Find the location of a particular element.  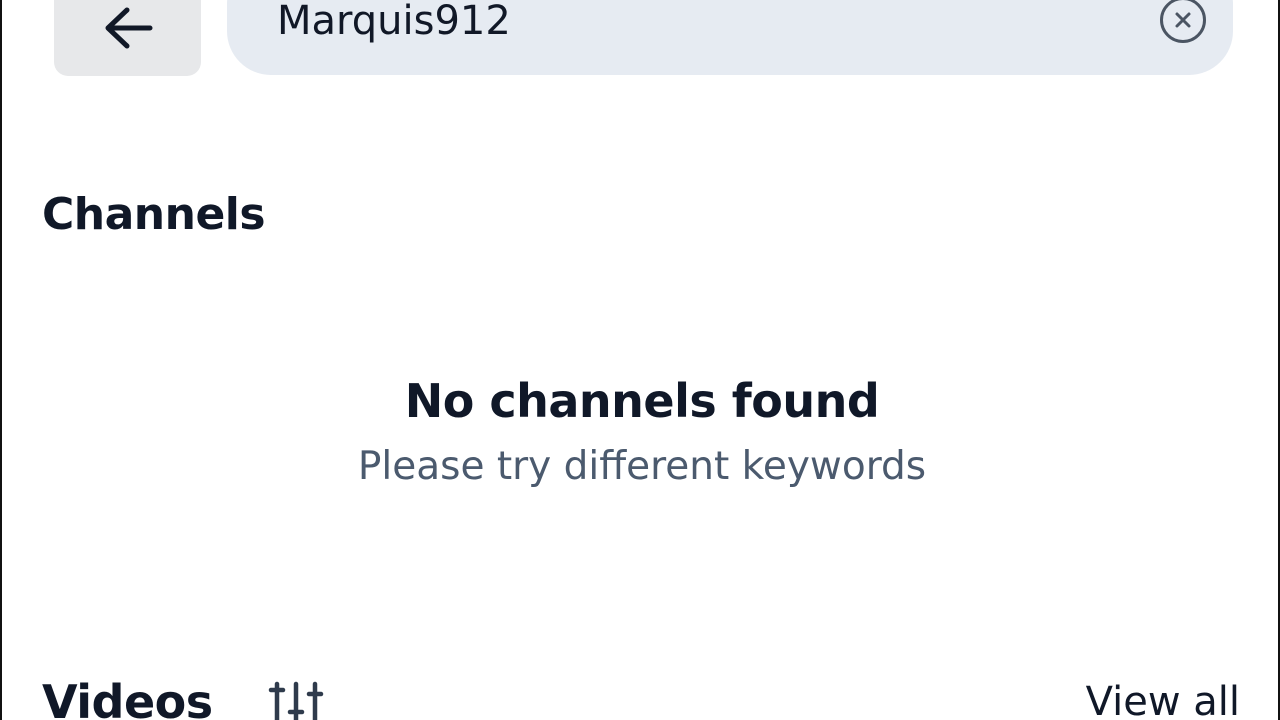

empty-state-subtitle: Please try different keywords is located at coordinates (642, 466).